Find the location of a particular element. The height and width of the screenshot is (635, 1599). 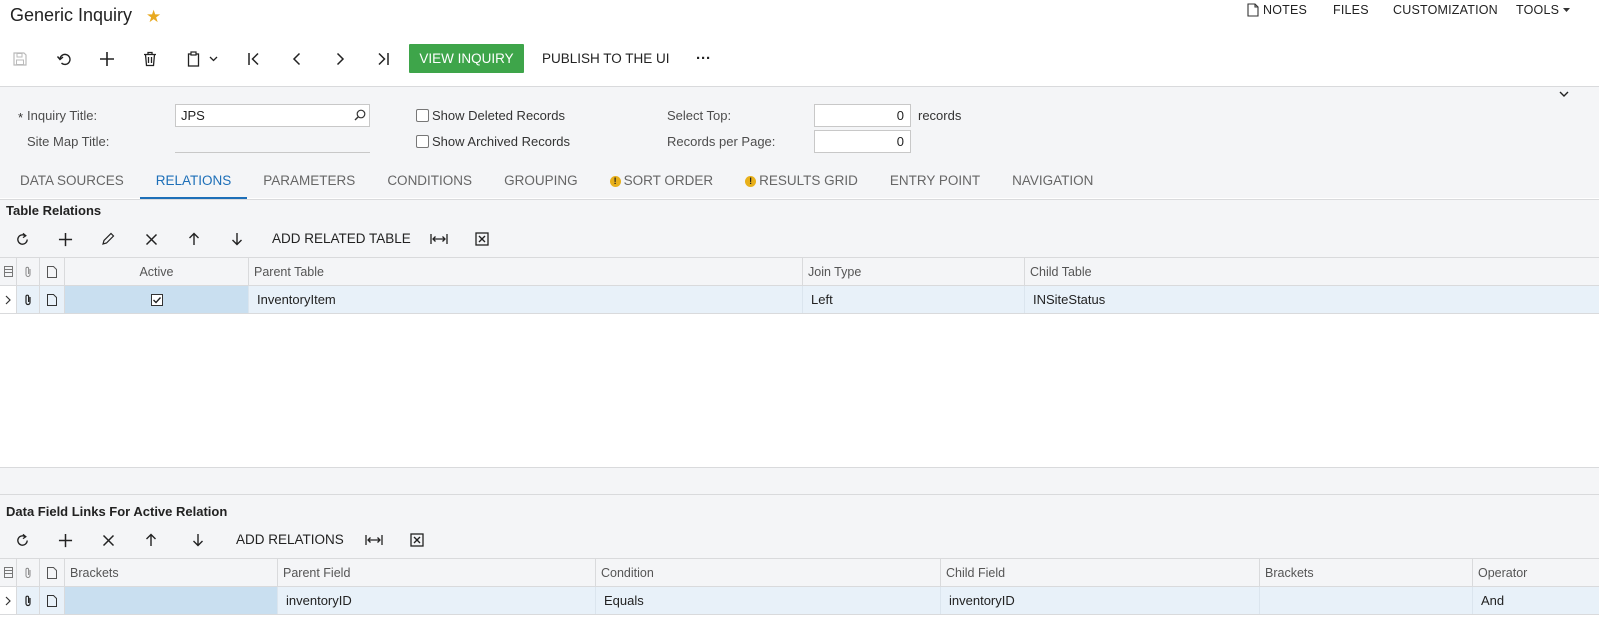

select-top-label: Select Top: is located at coordinates (699, 115).